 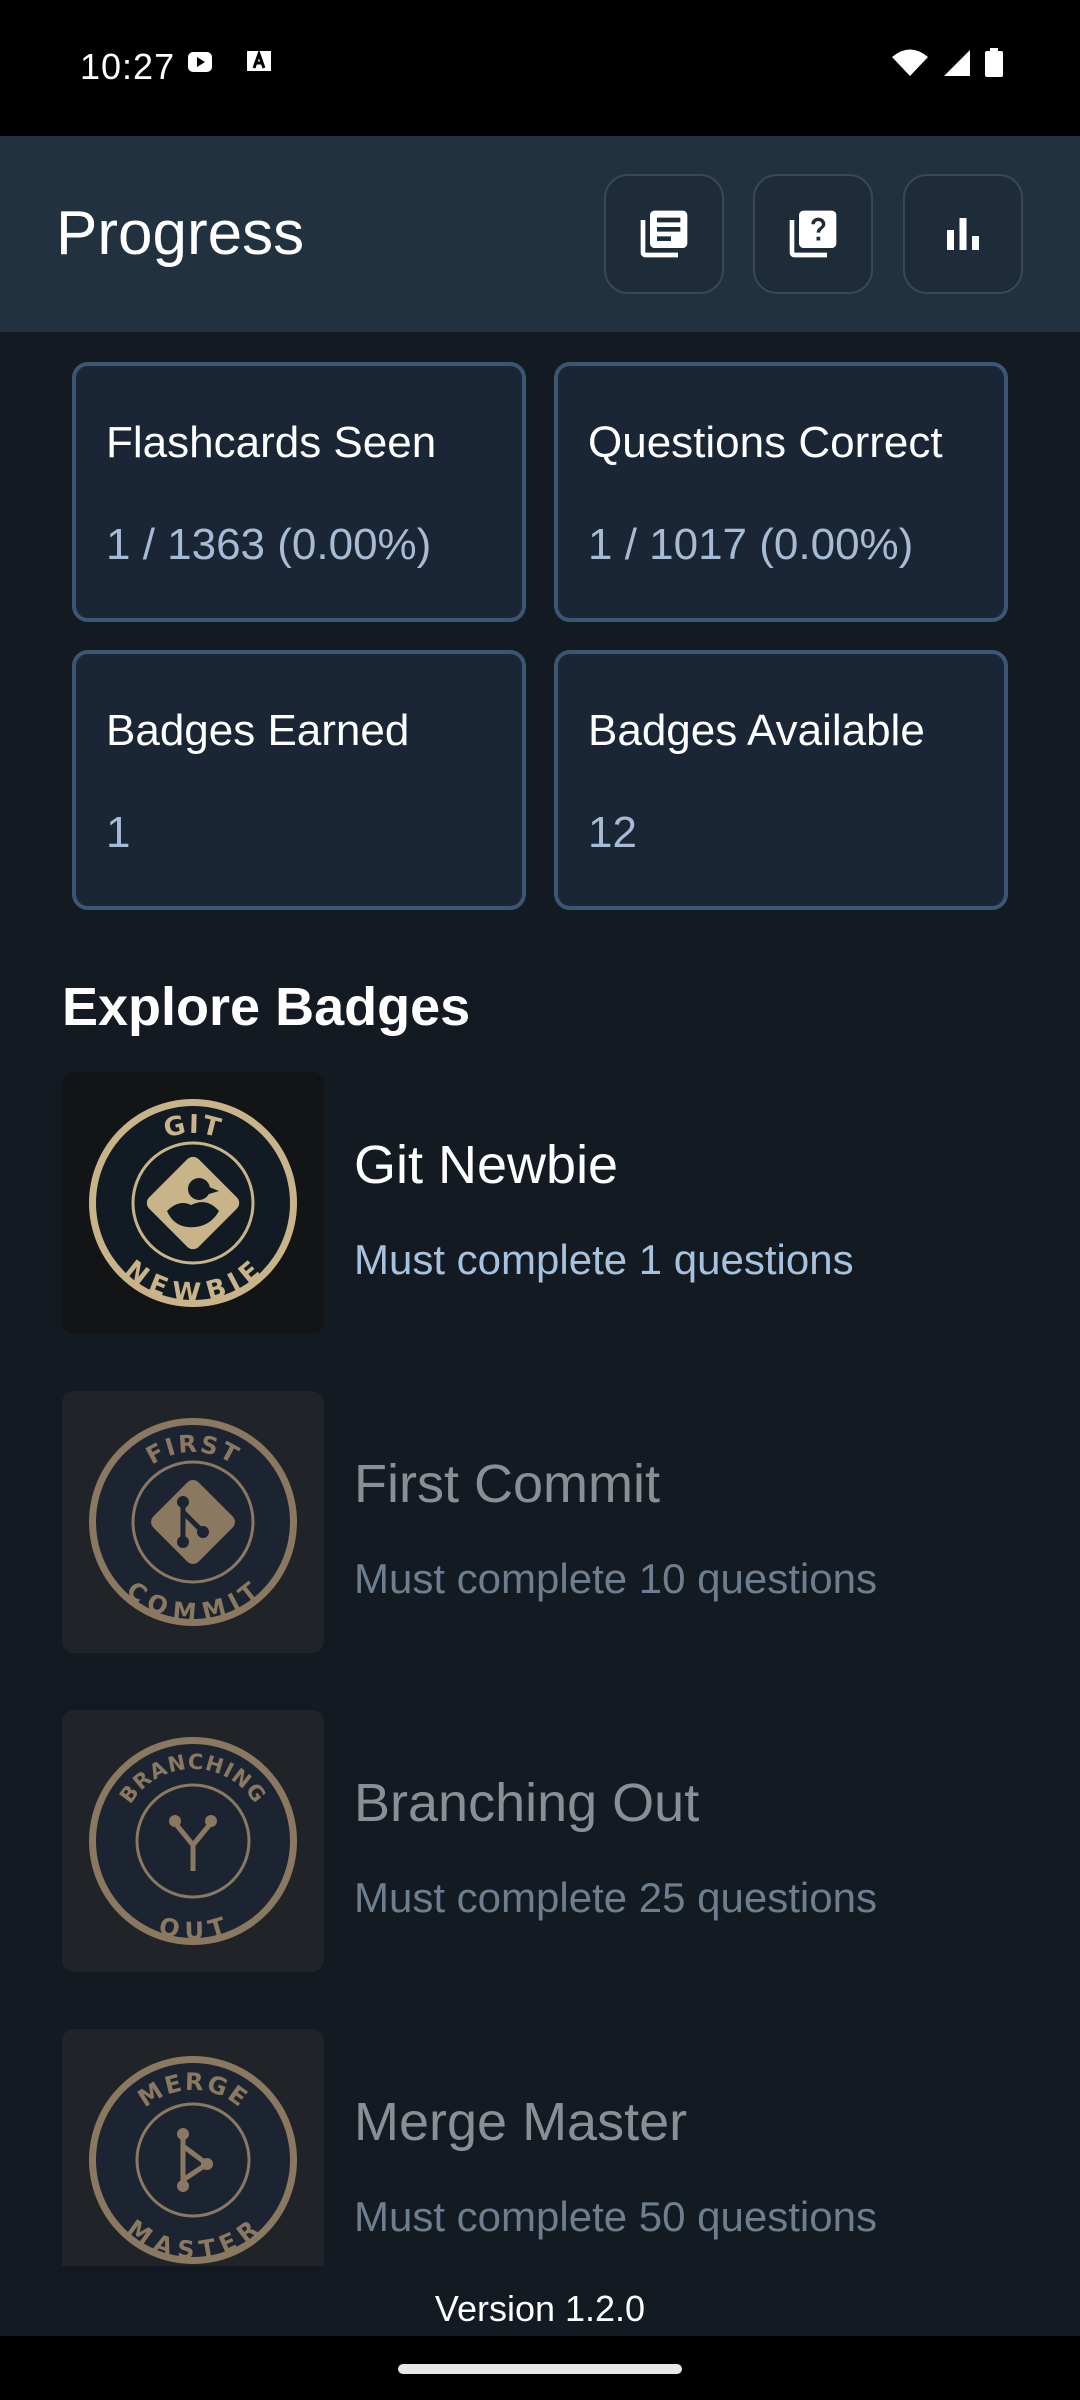 I want to click on quiz-button, so click(x=813, y=234).